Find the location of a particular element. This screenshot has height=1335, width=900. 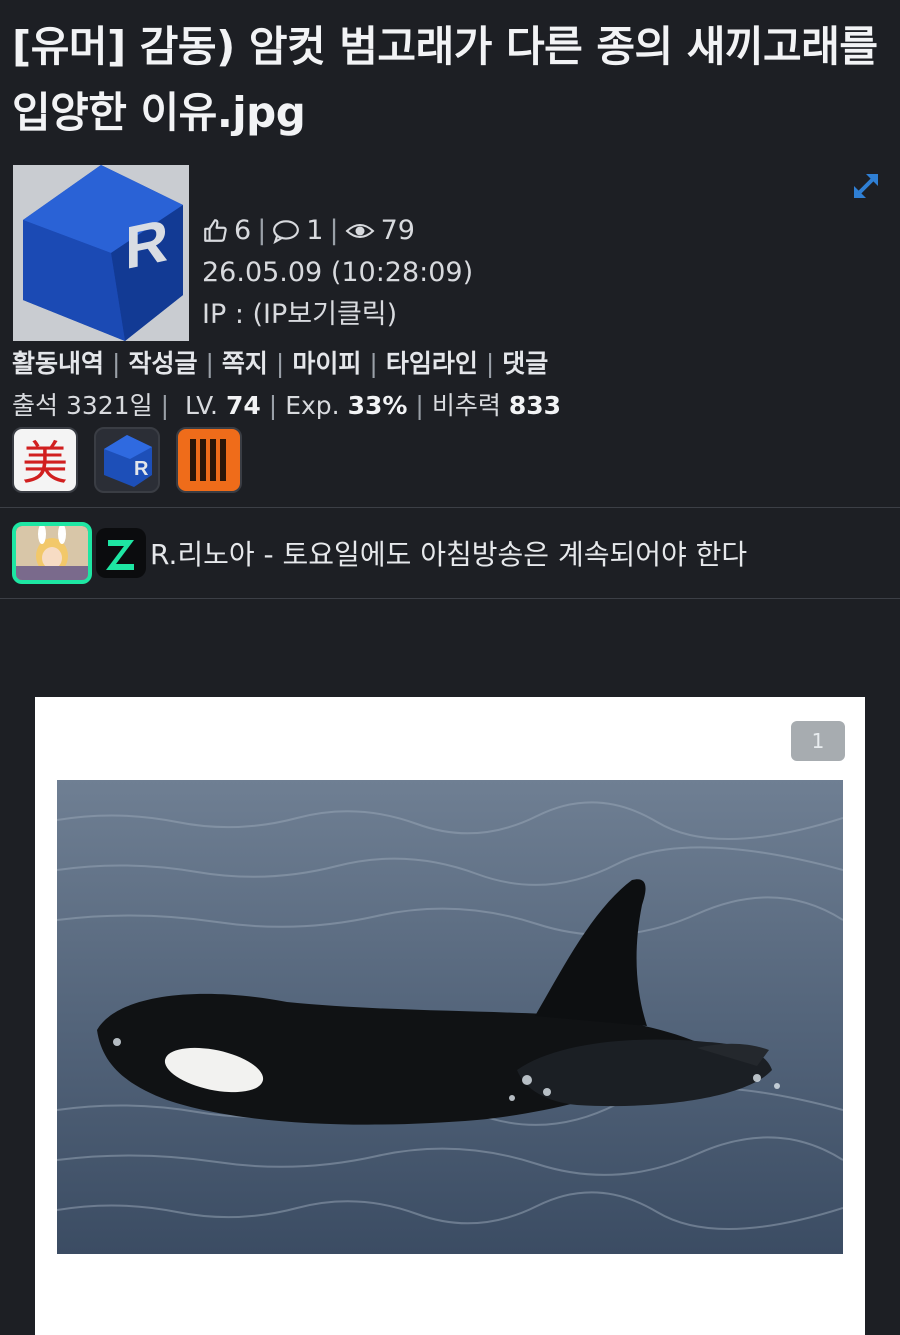

image-counter: 1 is located at coordinates (818, 741).